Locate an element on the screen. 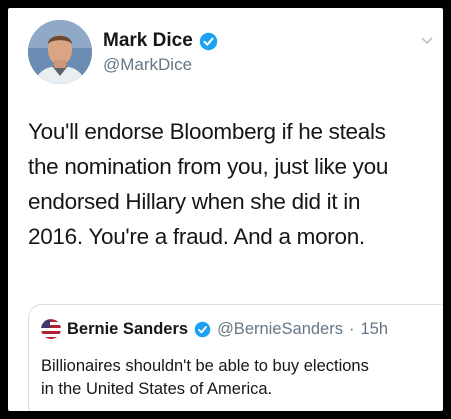 The image size is (451, 419). author-handle: @MarkDice is located at coordinates (147, 65).